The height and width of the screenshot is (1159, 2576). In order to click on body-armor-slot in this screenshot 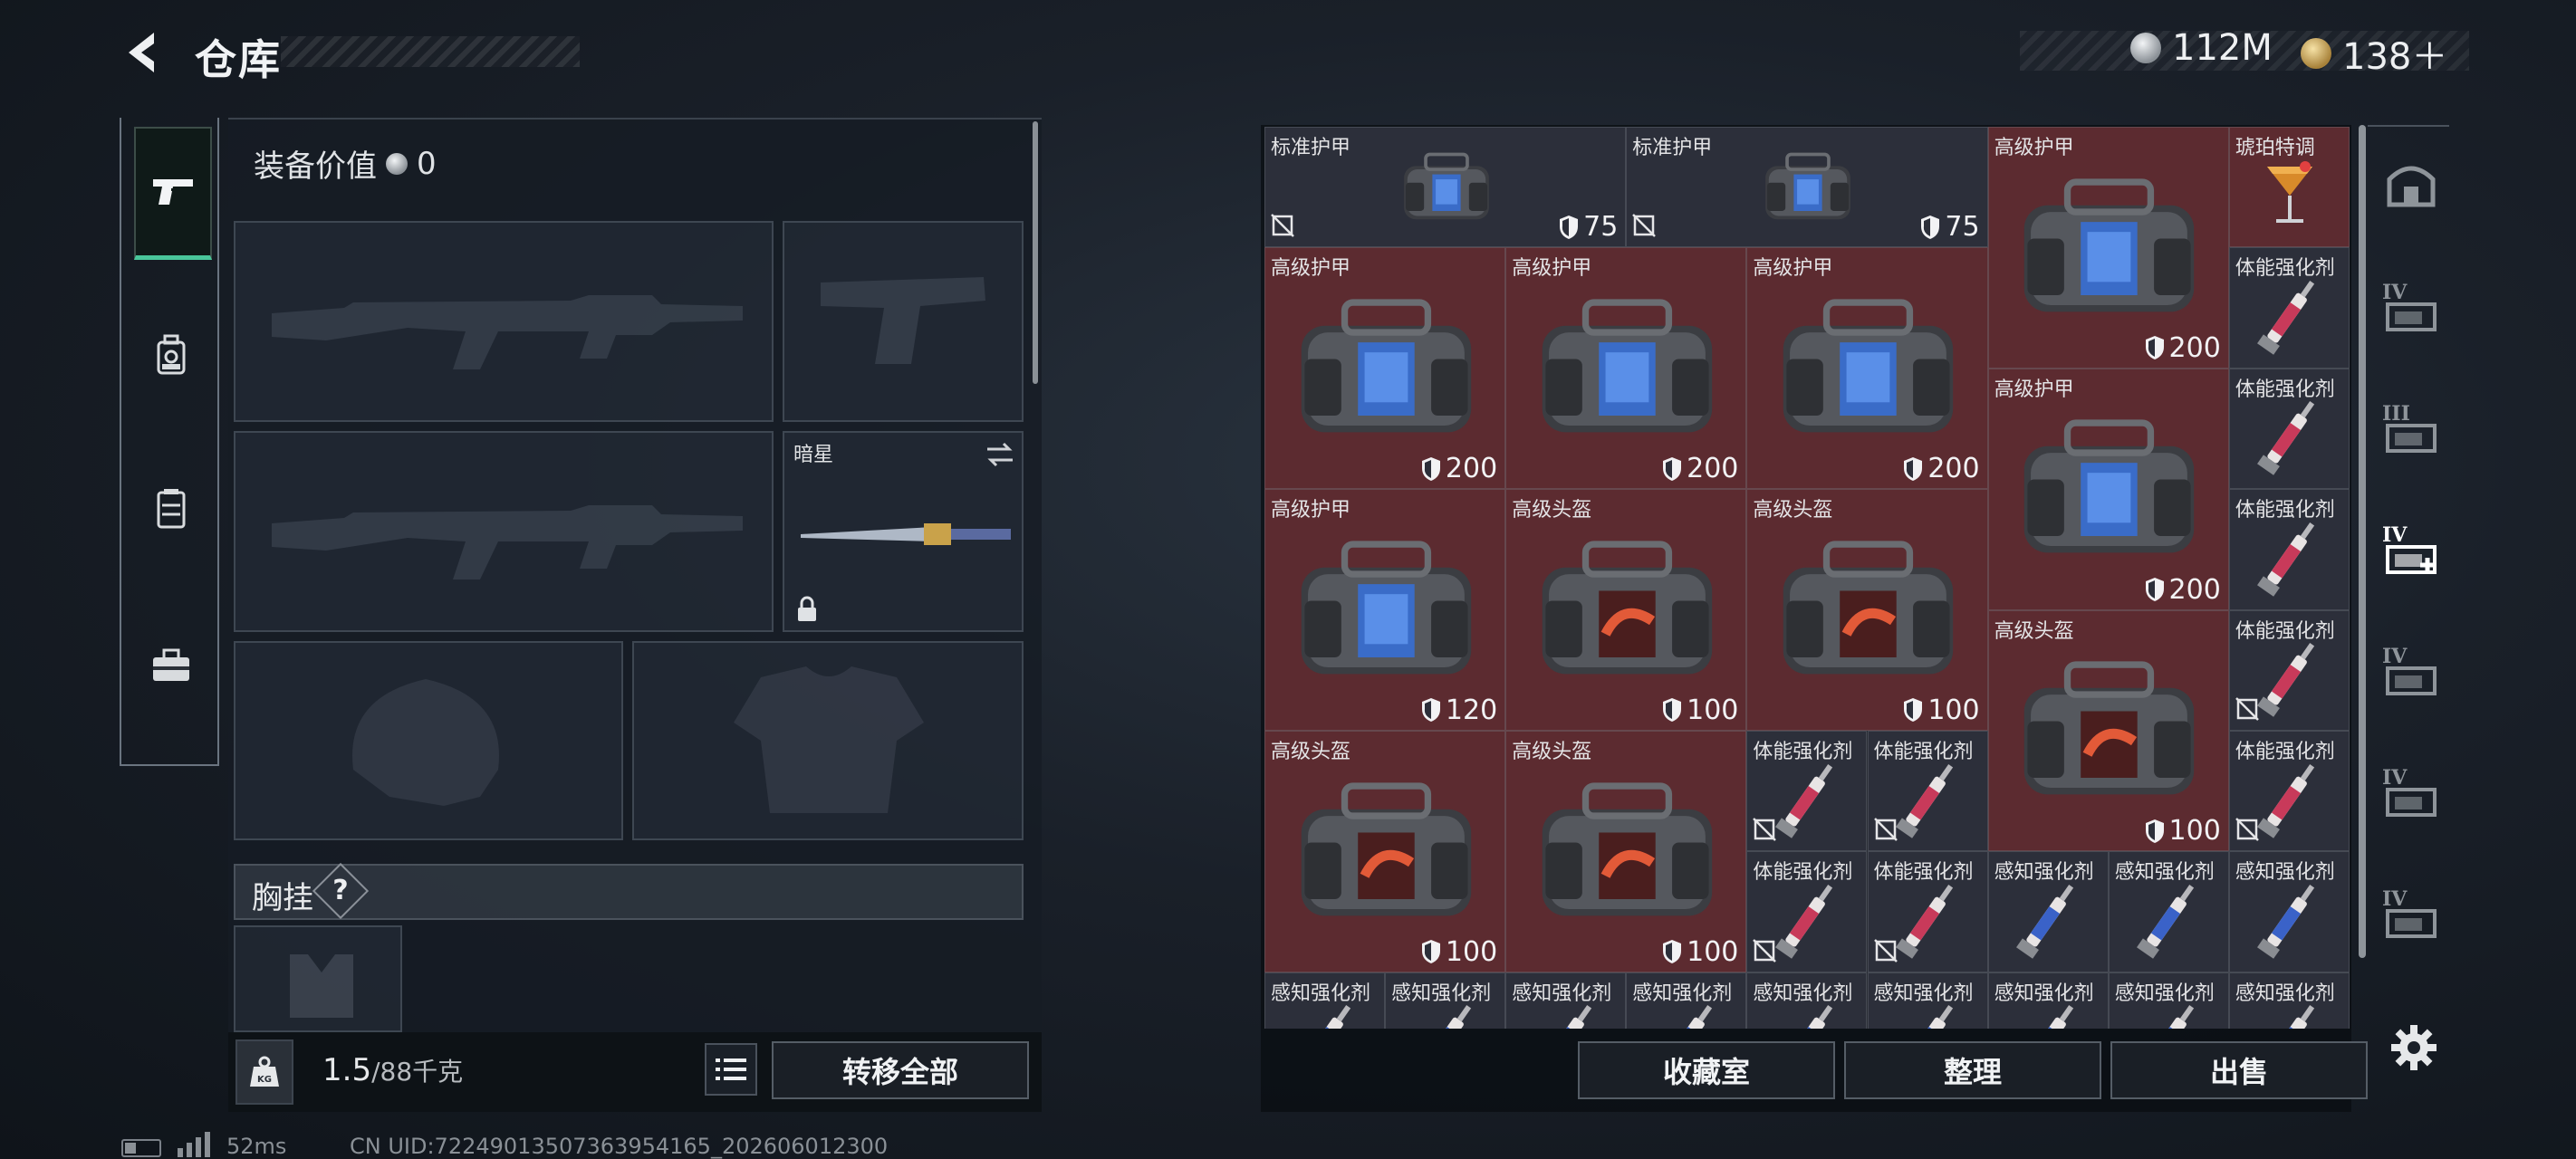, I will do `click(828, 740)`.